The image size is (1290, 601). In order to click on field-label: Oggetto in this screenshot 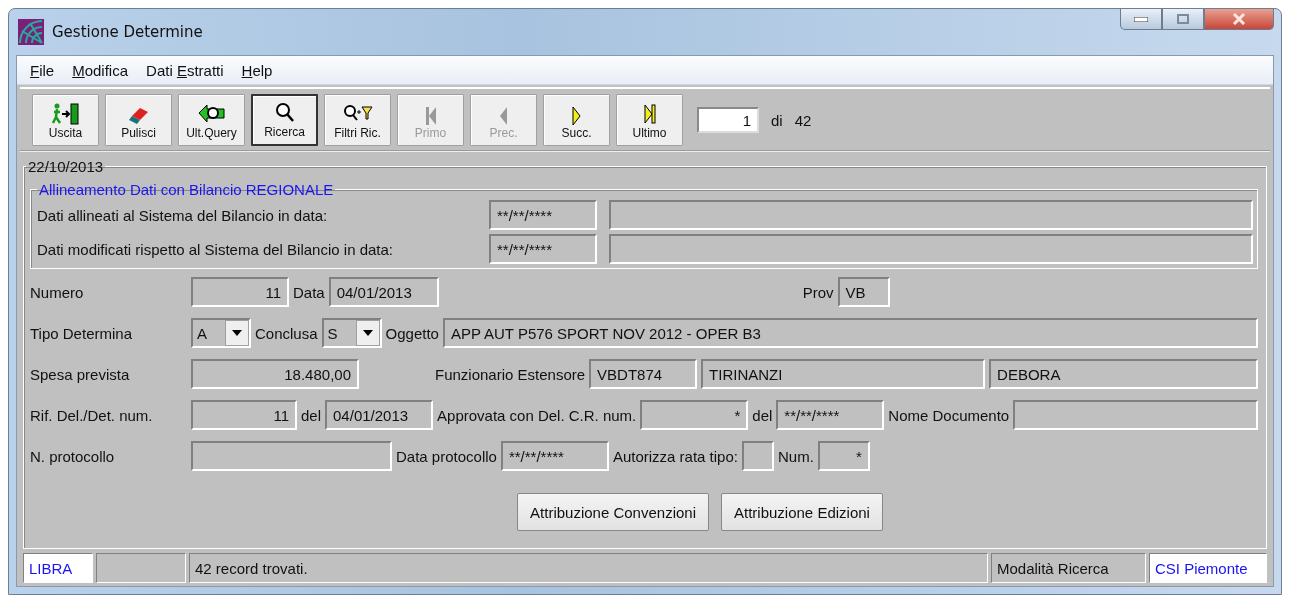, I will do `click(412, 333)`.